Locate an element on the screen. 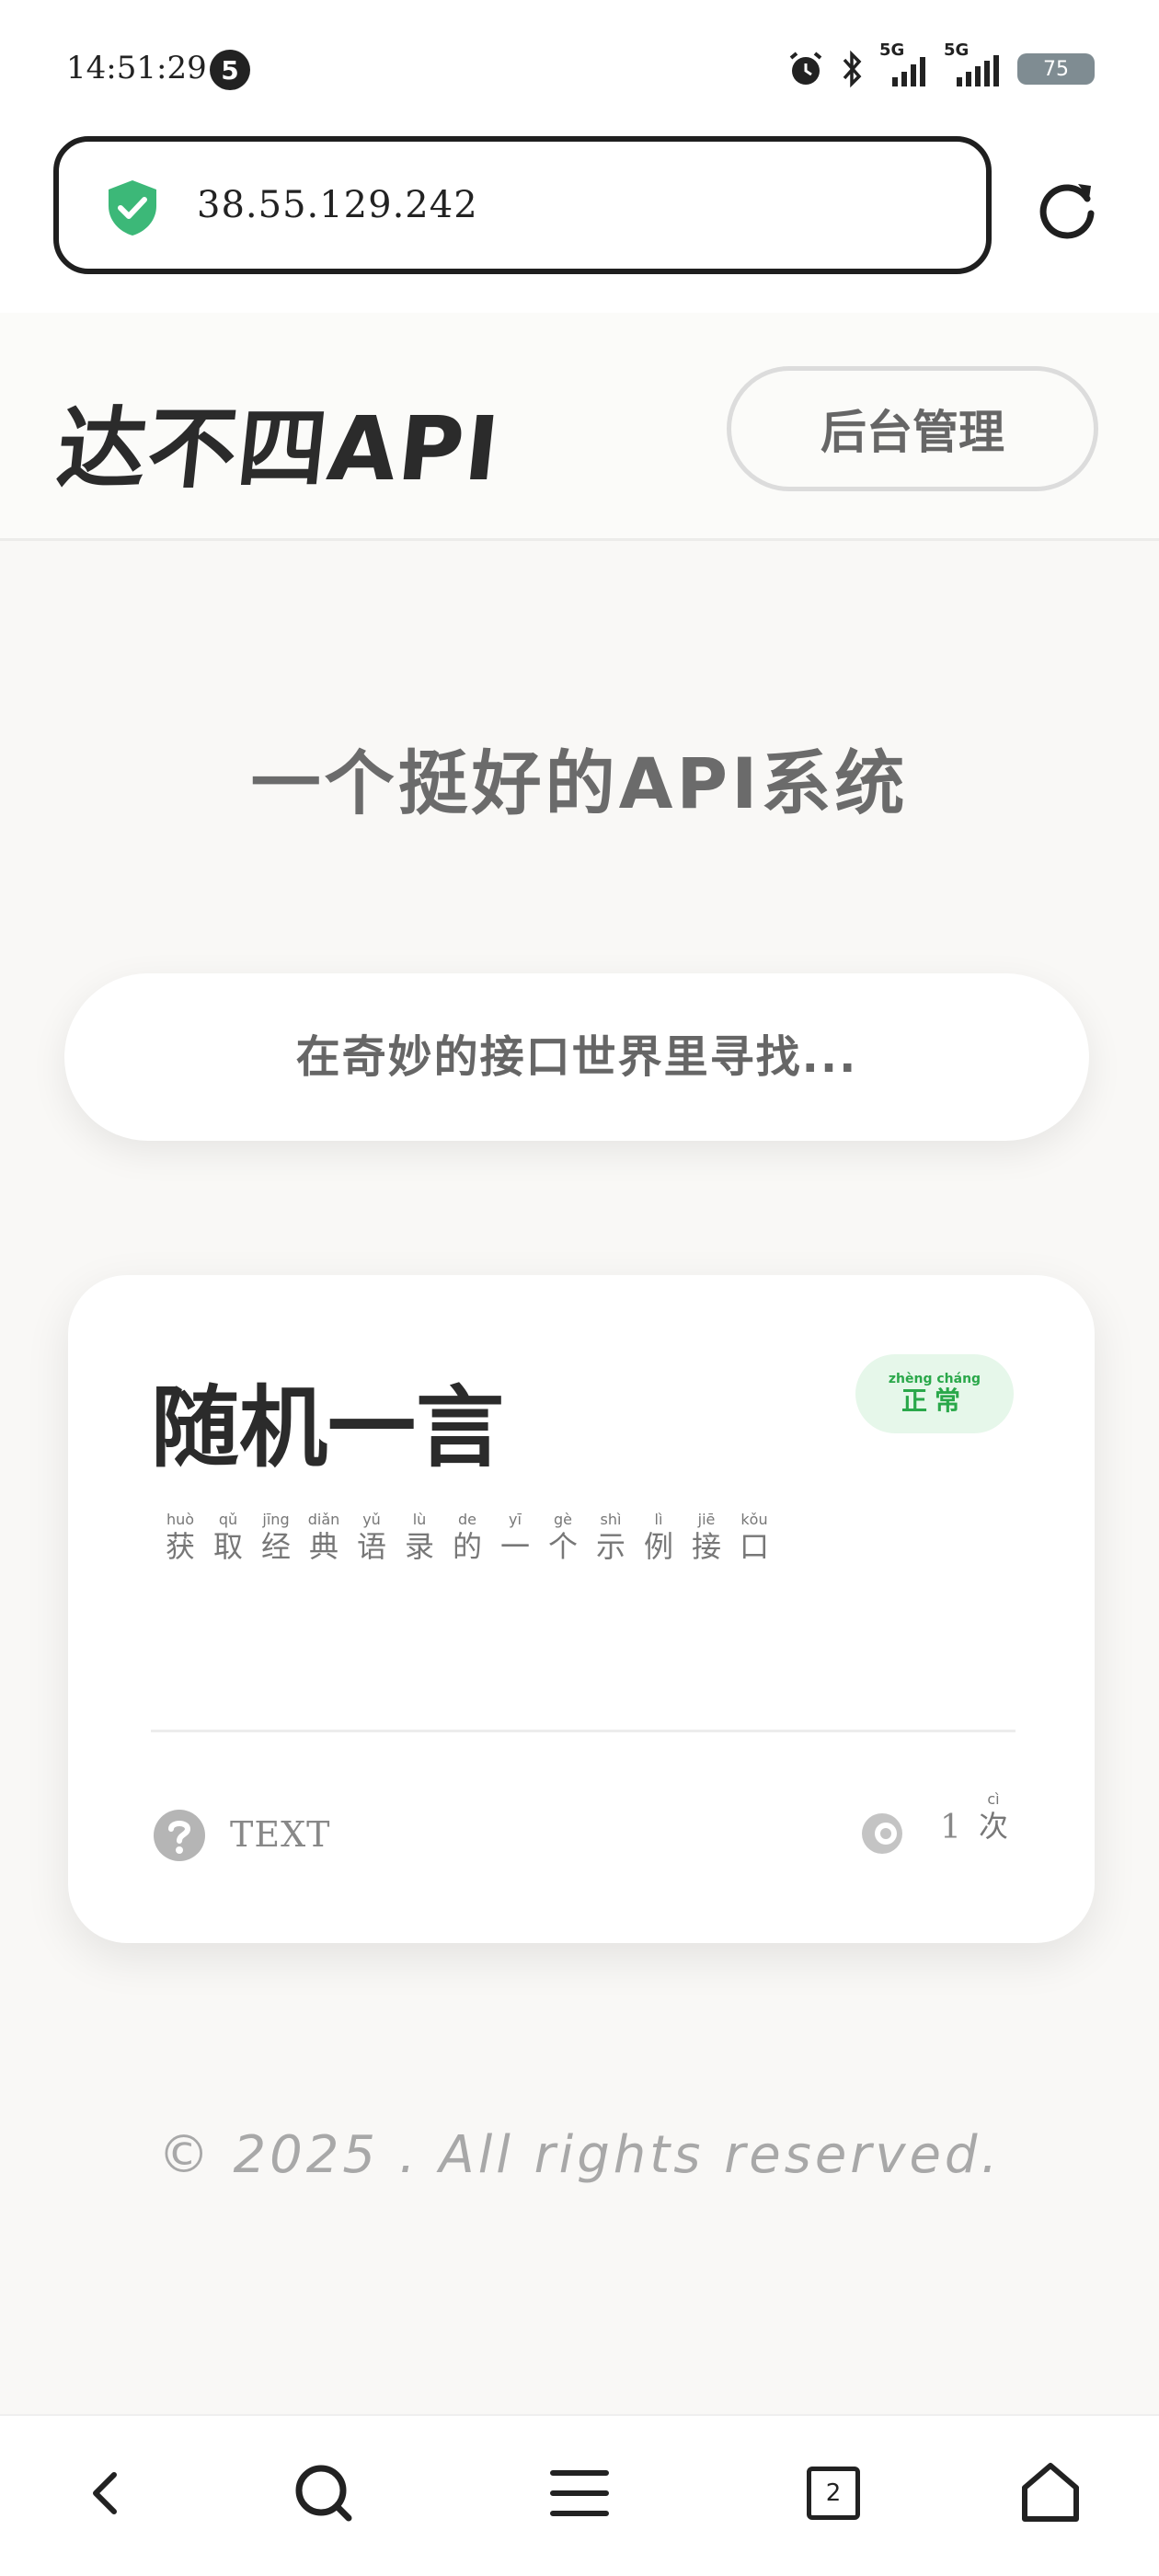 The width and height of the screenshot is (1159, 2576). site-logo: 达不四API is located at coordinates (280, 441).